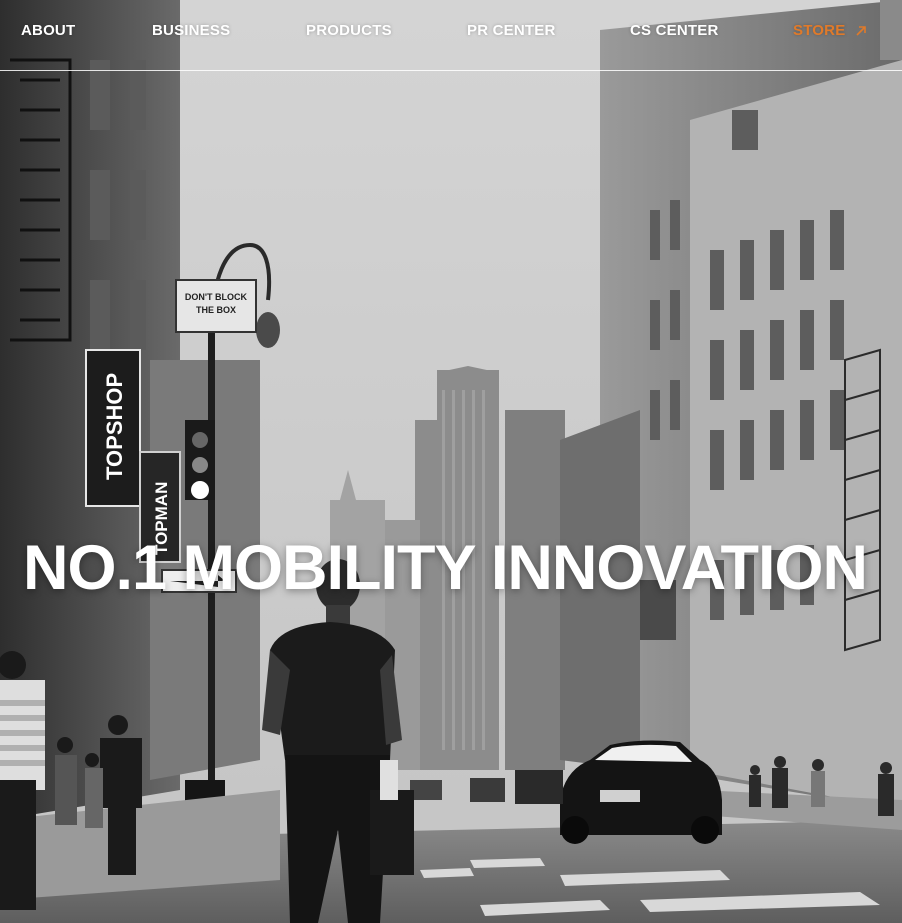 This screenshot has height=923, width=902. I want to click on nav-item-store: STORE, so click(830, 30).